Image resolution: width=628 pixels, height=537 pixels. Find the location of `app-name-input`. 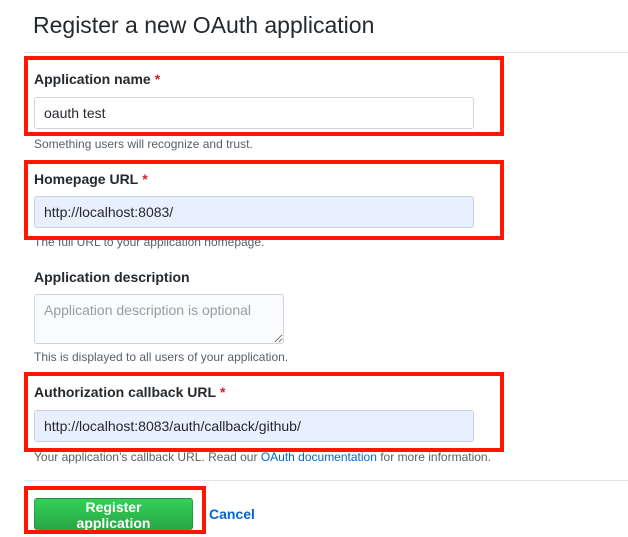

app-name-input is located at coordinates (254, 113).